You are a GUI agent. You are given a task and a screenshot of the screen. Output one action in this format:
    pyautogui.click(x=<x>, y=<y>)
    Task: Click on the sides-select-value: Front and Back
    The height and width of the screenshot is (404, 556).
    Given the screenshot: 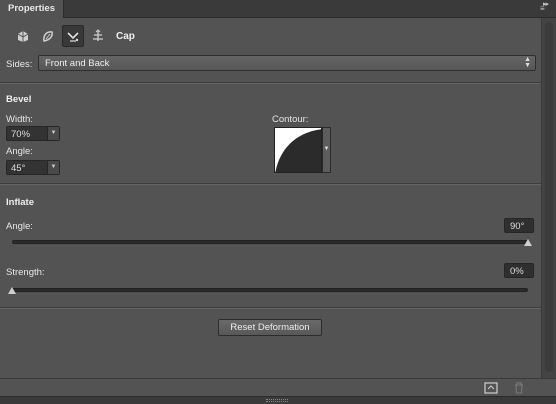 What is the action you would take?
    pyautogui.click(x=77, y=63)
    